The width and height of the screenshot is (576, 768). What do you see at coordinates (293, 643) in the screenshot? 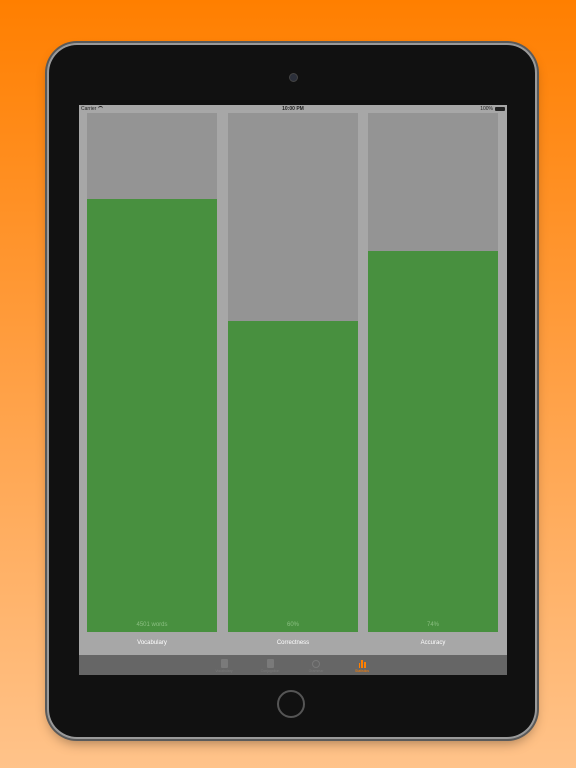
I see `bar-label-correctness: Correctness` at bounding box center [293, 643].